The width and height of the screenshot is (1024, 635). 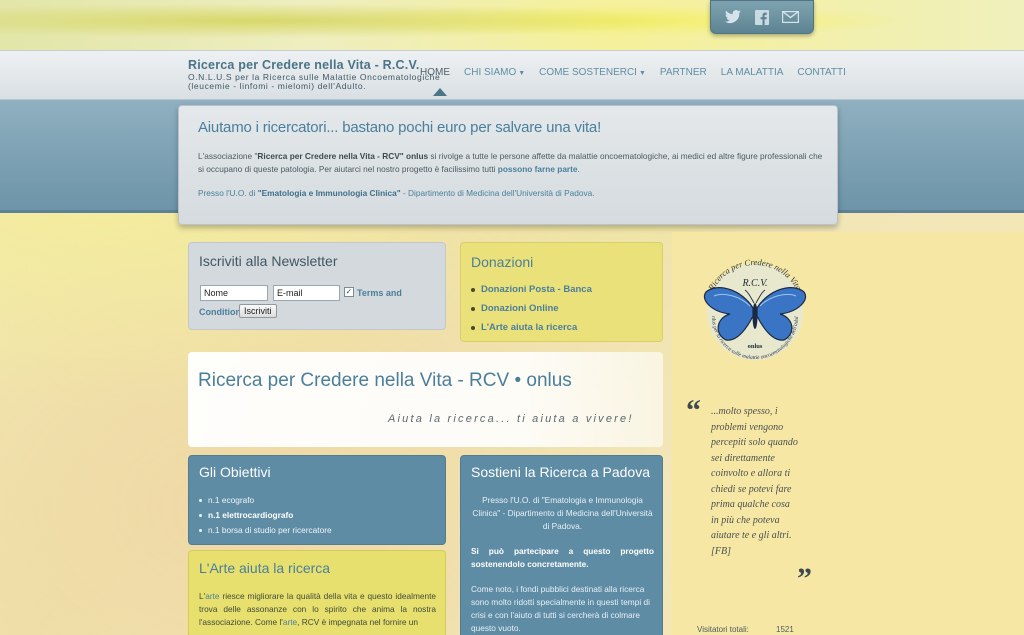 I want to click on objective-label: n.1 elettrocardiografo, so click(x=251, y=515).